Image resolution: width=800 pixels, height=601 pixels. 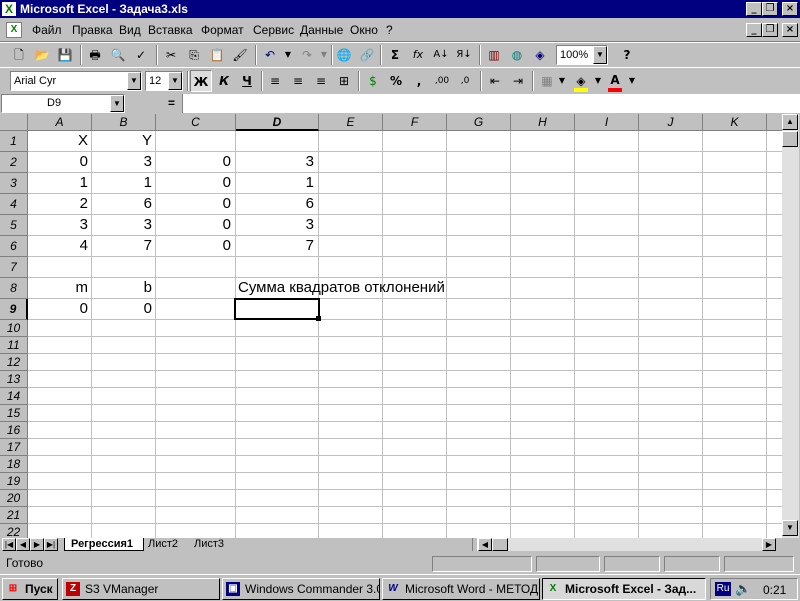 What do you see at coordinates (517, 55) in the screenshot?
I see `map-icon: ◍` at bounding box center [517, 55].